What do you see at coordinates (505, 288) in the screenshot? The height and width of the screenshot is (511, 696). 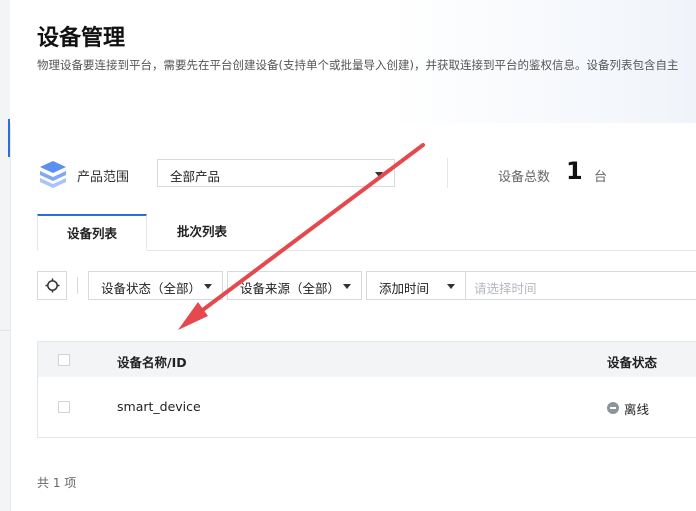 I see `date-range-placeholder: 请选择时间` at bounding box center [505, 288].